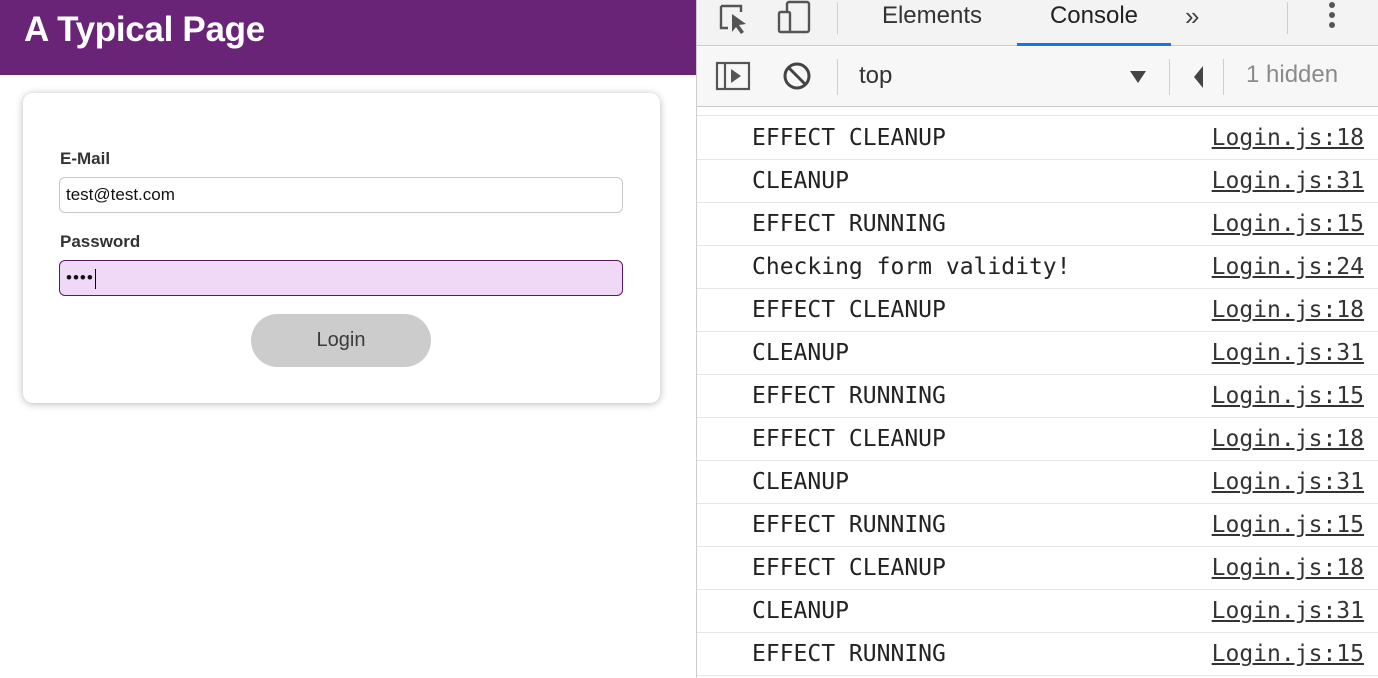 The image size is (1378, 678). What do you see at coordinates (80, 277) in the screenshot?
I see `password-dots: ••••` at bounding box center [80, 277].